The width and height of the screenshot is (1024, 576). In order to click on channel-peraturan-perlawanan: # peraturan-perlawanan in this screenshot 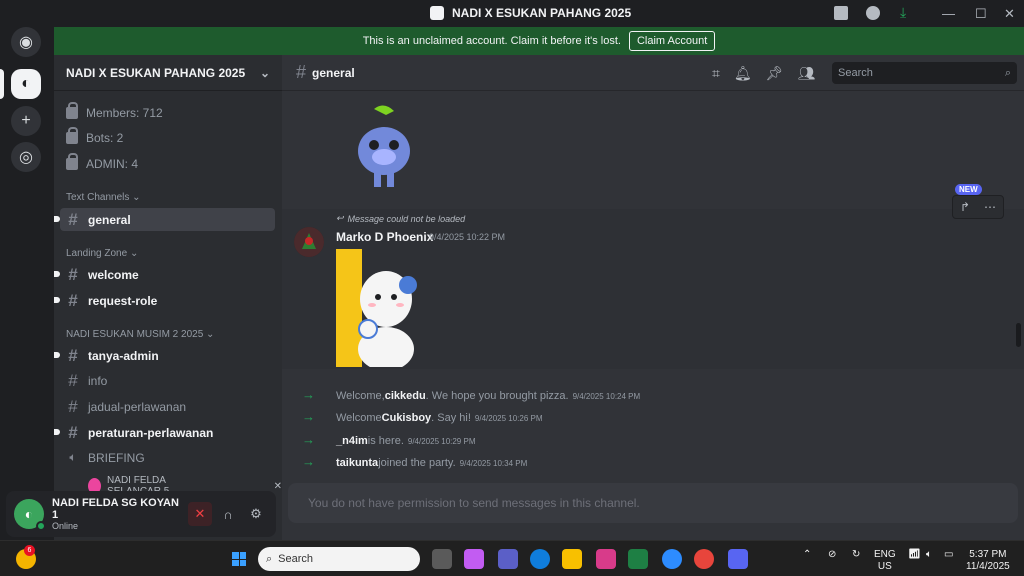, I will do `click(164, 432)`.